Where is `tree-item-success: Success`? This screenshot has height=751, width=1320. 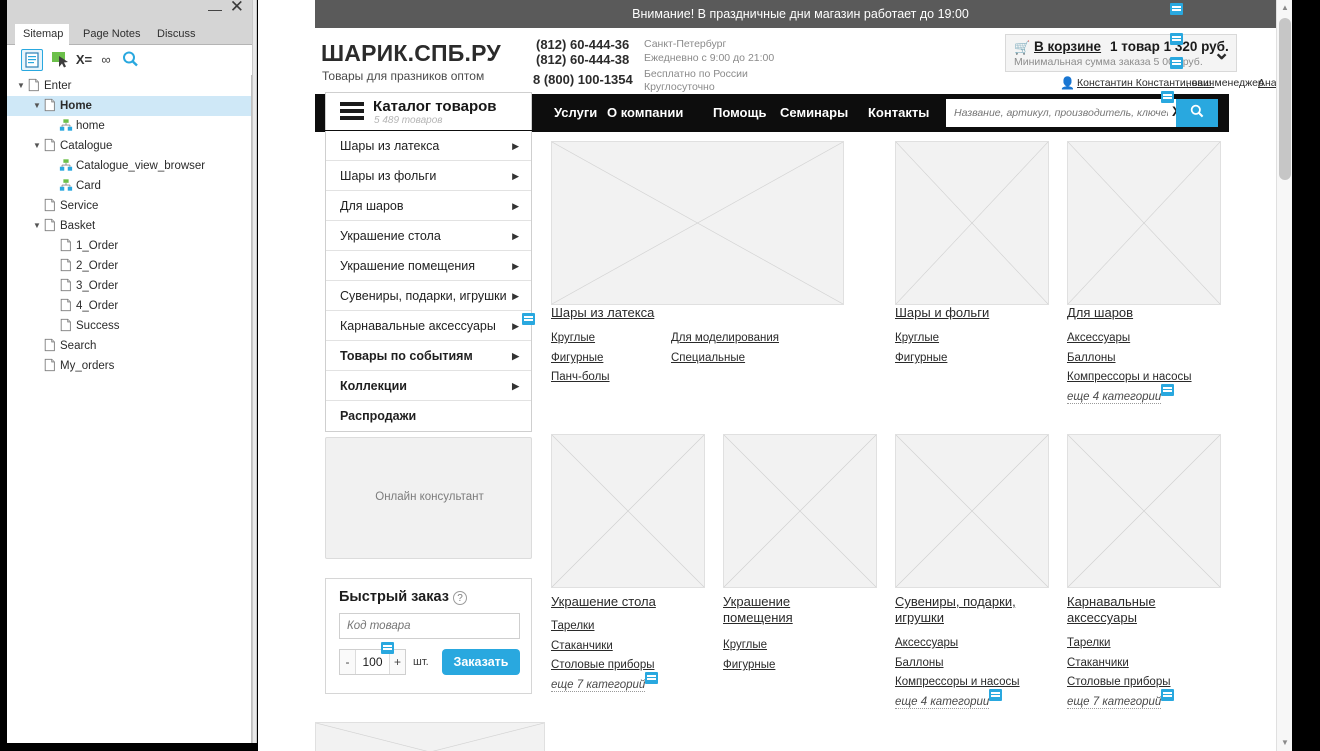 tree-item-success: Success is located at coordinates (129, 326).